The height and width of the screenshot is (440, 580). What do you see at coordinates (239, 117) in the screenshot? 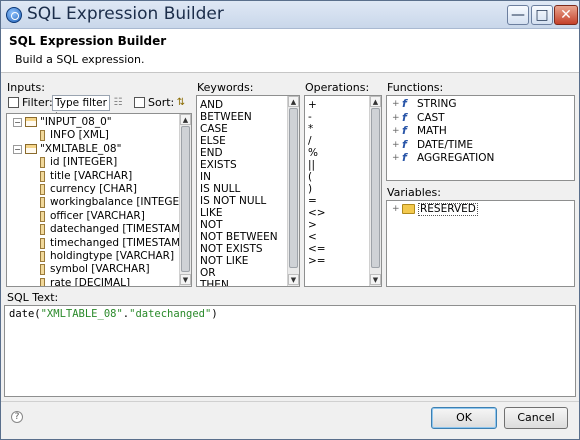
I see `keywords-item: BETWEEN` at bounding box center [239, 117].